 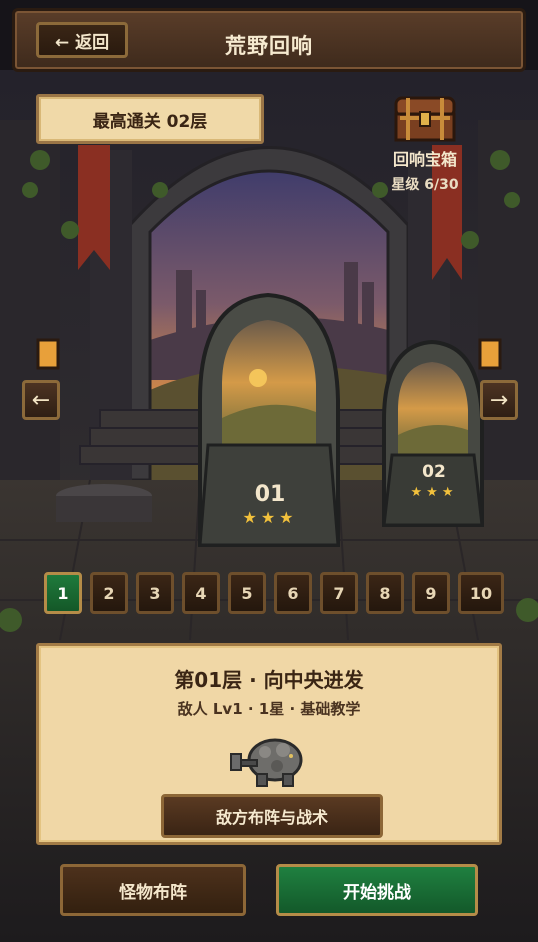 I want to click on portal-2-number: 02, so click(x=434, y=472).